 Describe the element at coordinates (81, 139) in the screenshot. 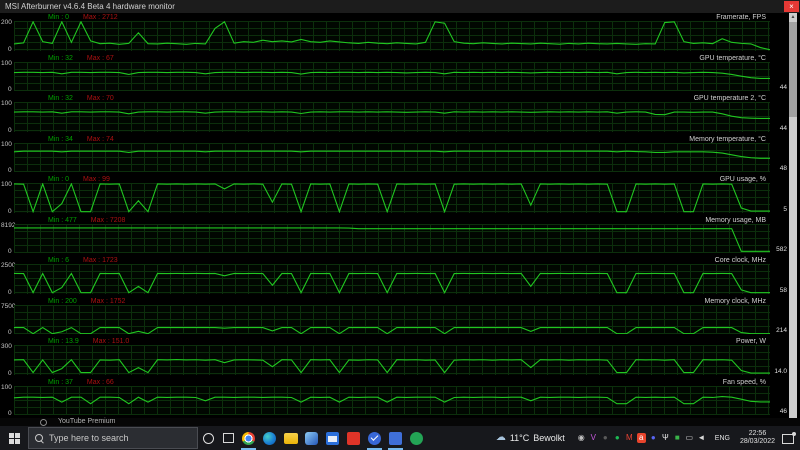

I see `minmax-row: Min : 34 Max : 74` at that location.